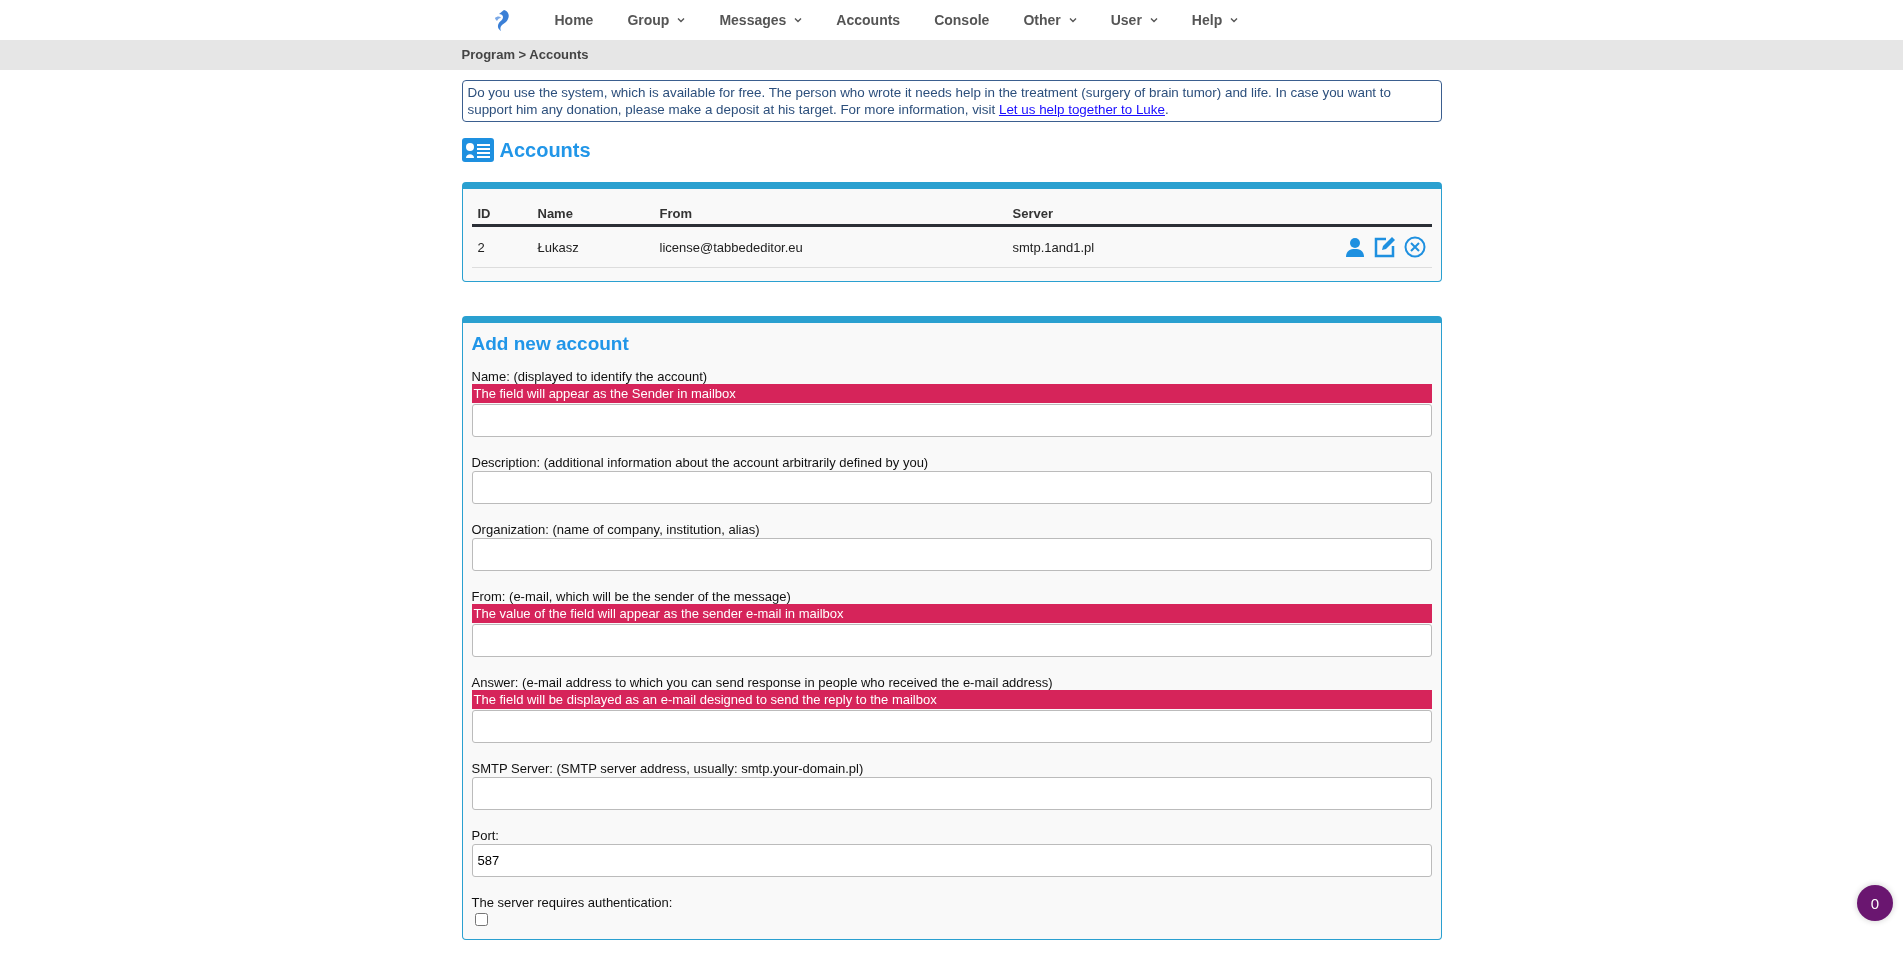 This screenshot has width=1903, height=953. I want to click on field-label: SMTP Server: (SMTP server address, usually: smtp.your-domain.pl), so click(668, 768).